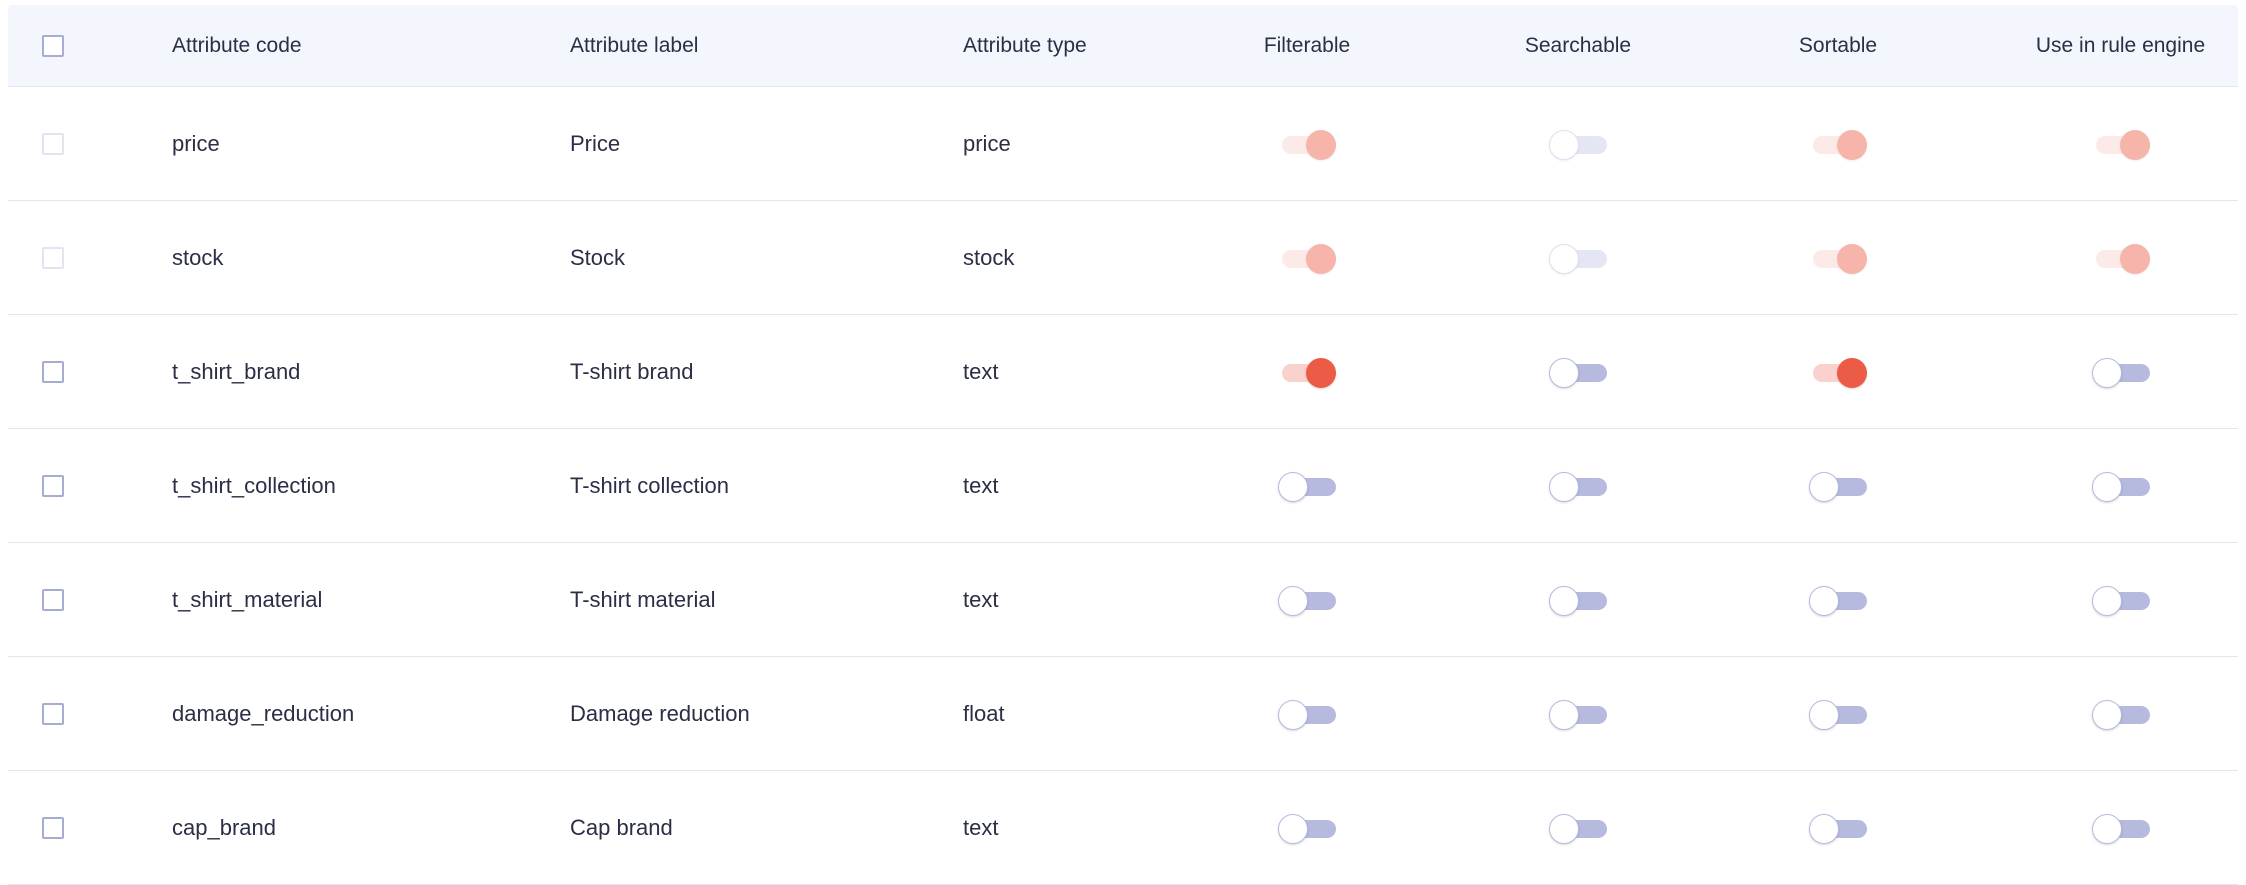  I want to click on attribute-code: t_shirt_brand, so click(236, 371).